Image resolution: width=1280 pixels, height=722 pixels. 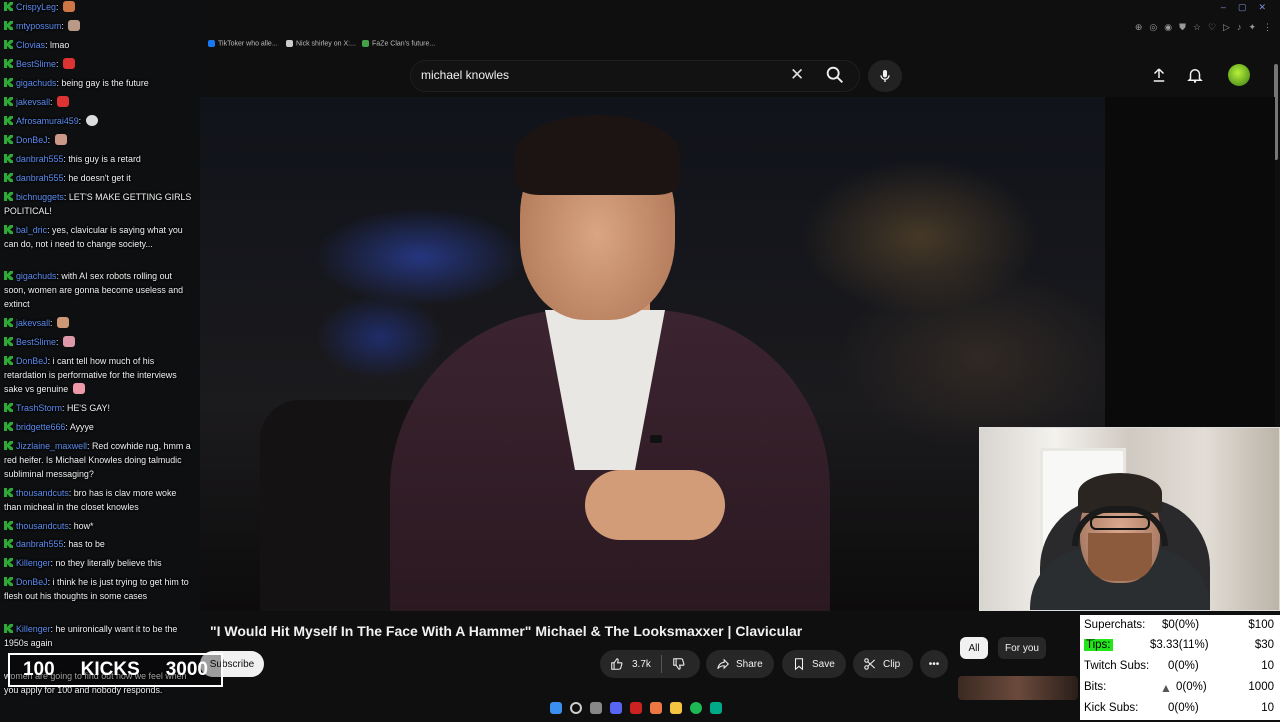 What do you see at coordinates (1159, 75) in the screenshot?
I see `upload-icon` at bounding box center [1159, 75].